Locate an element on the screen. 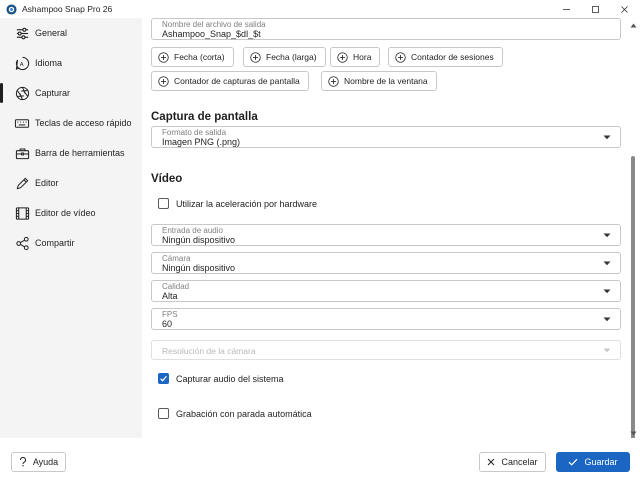 The width and height of the screenshot is (640, 482). sidebar-item-teclas: Teclas de acceso rápido is located at coordinates (71, 123).